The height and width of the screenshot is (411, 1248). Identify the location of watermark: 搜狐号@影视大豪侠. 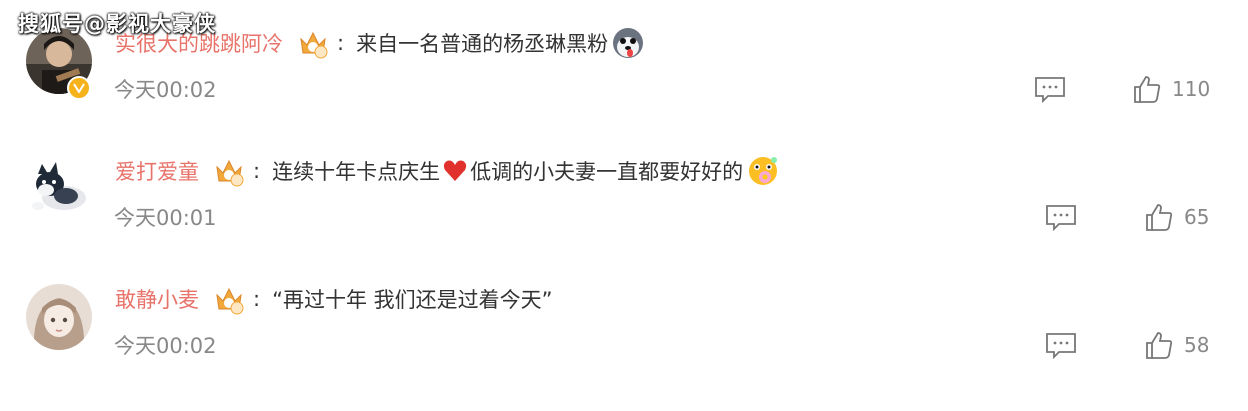
(117, 24).